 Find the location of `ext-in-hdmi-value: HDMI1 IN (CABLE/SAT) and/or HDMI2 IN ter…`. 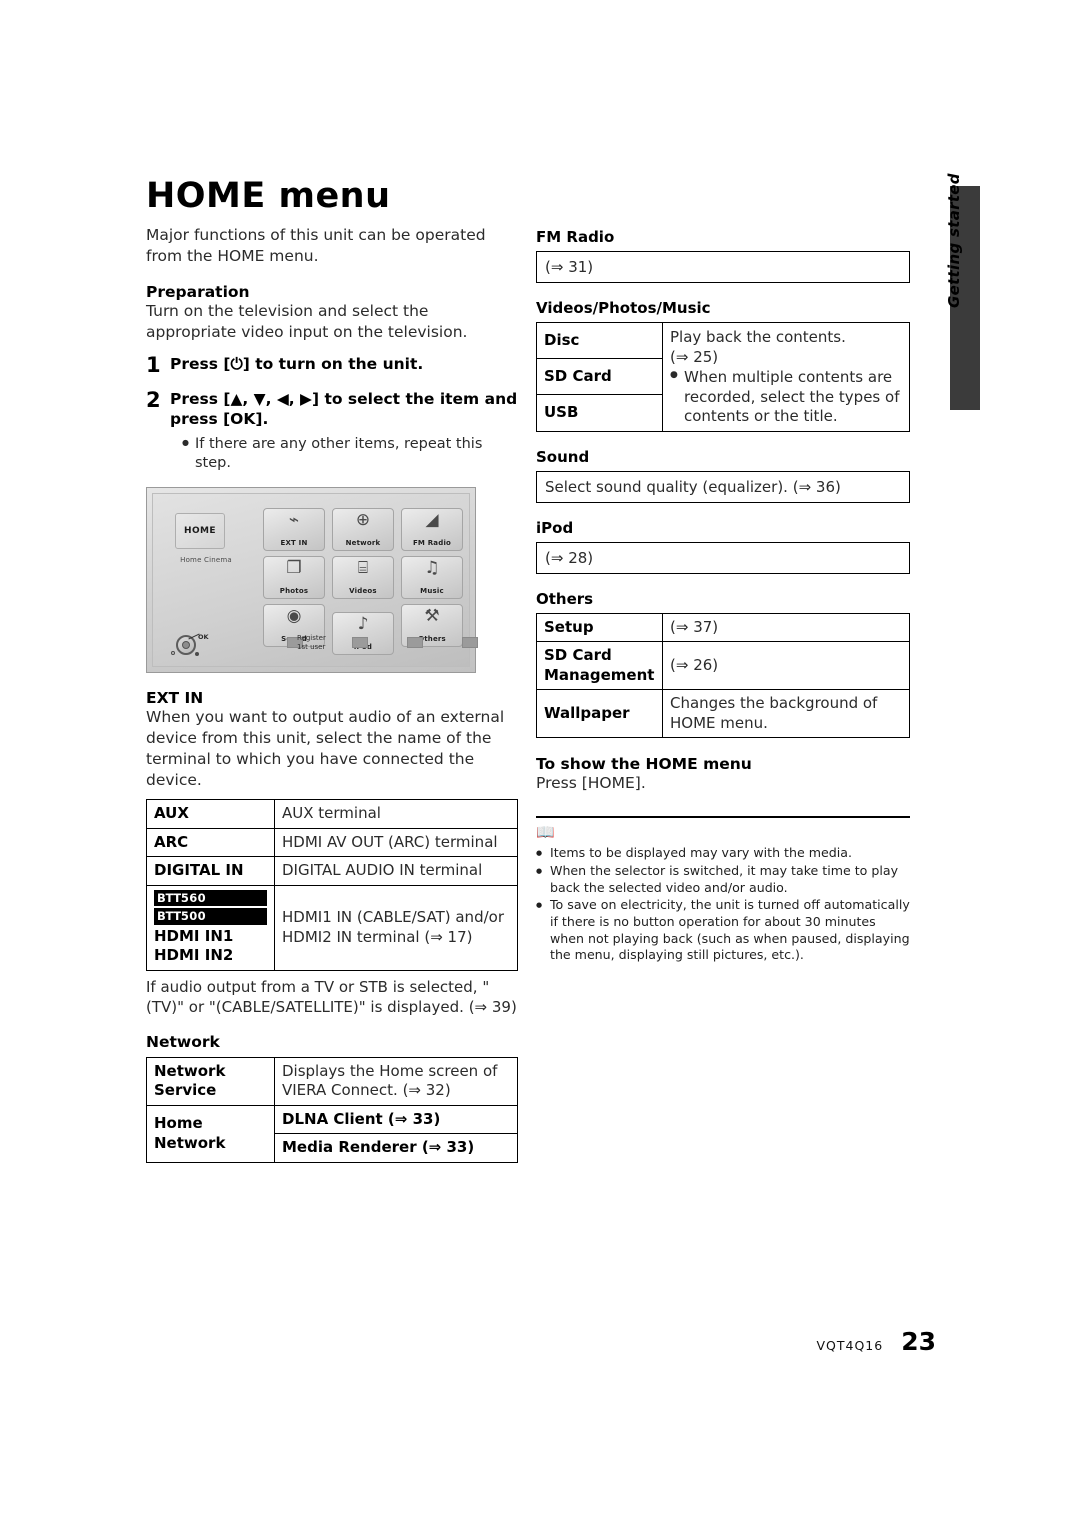

ext-in-hdmi-value: HDMI1 IN (CABLE/SAT) and/or HDMI2 IN ter… is located at coordinates (396, 927).